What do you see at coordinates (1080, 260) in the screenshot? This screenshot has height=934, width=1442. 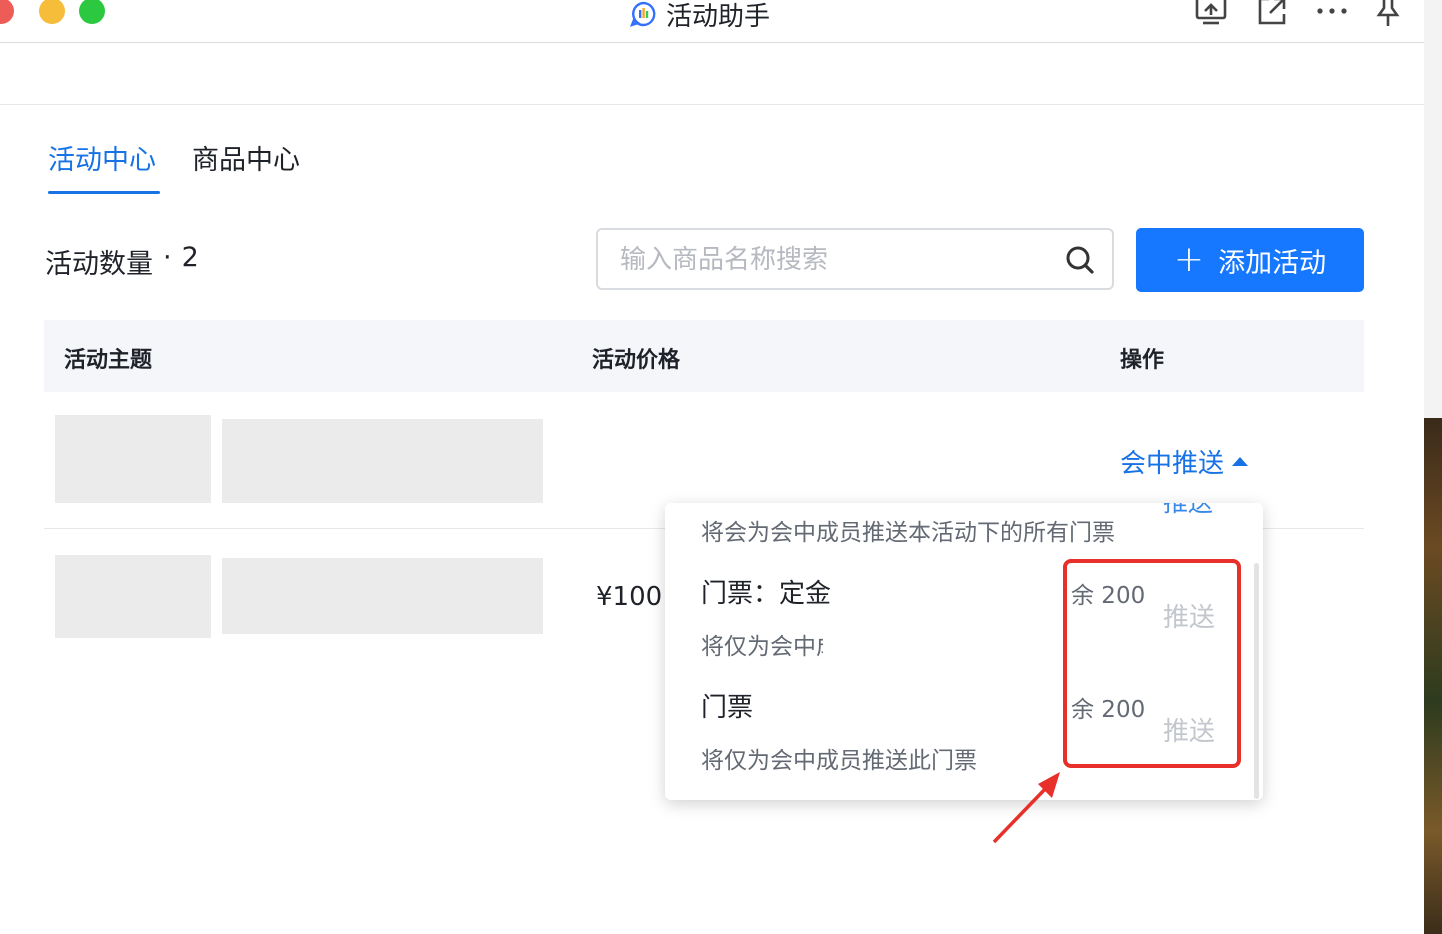 I see `search-icon` at bounding box center [1080, 260].